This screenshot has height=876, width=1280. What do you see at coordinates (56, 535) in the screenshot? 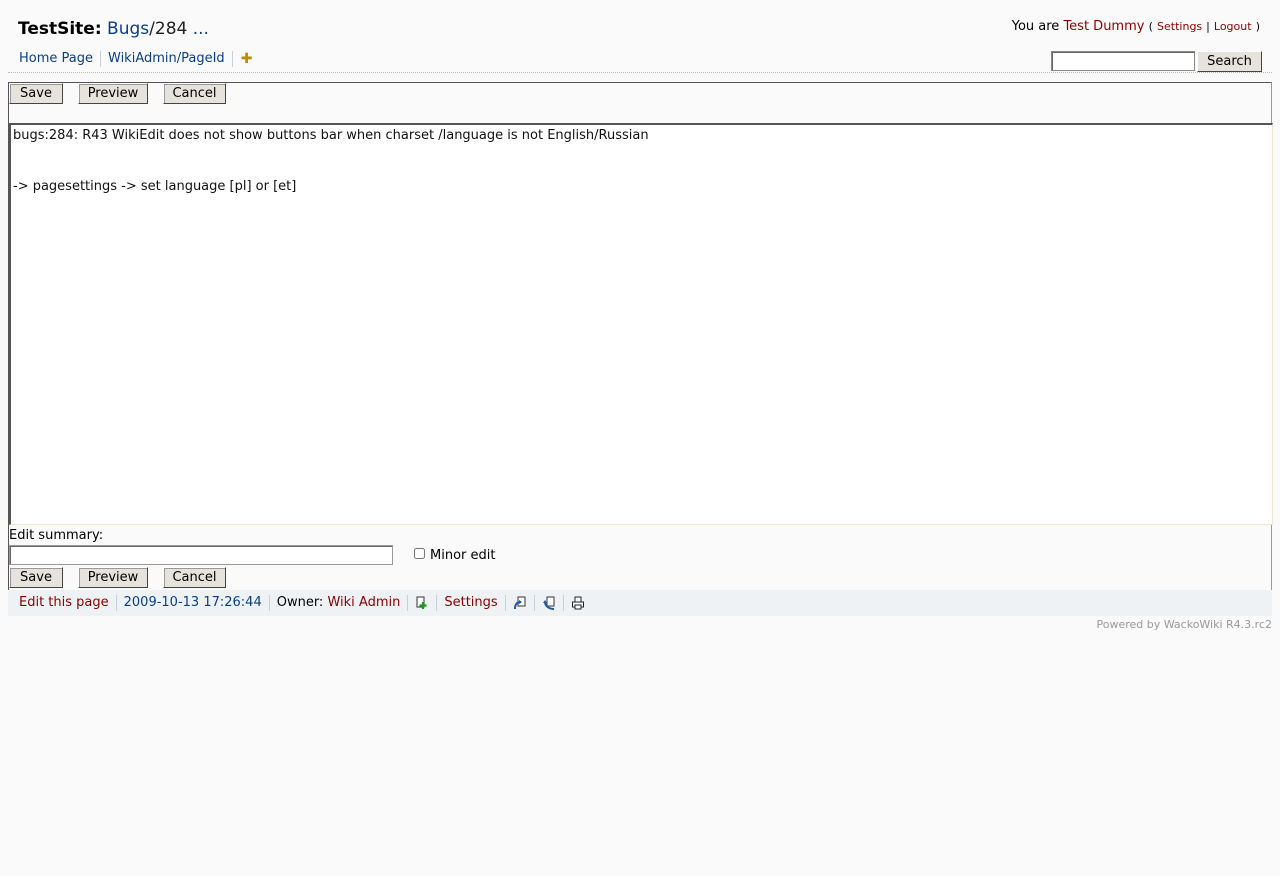
I see `edit-summary-label: Edit summary:` at bounding box center [56, 535].